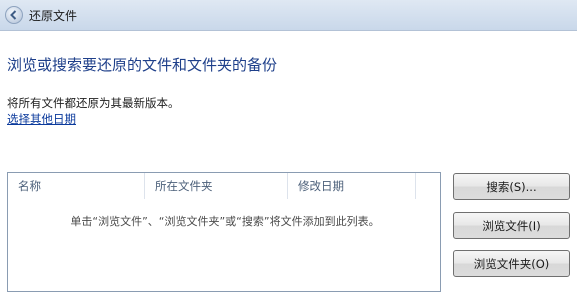 Image resolution: width=577 pixels, height=292 pixels. I want to click on back-arrow-icon, so click(13, 15).